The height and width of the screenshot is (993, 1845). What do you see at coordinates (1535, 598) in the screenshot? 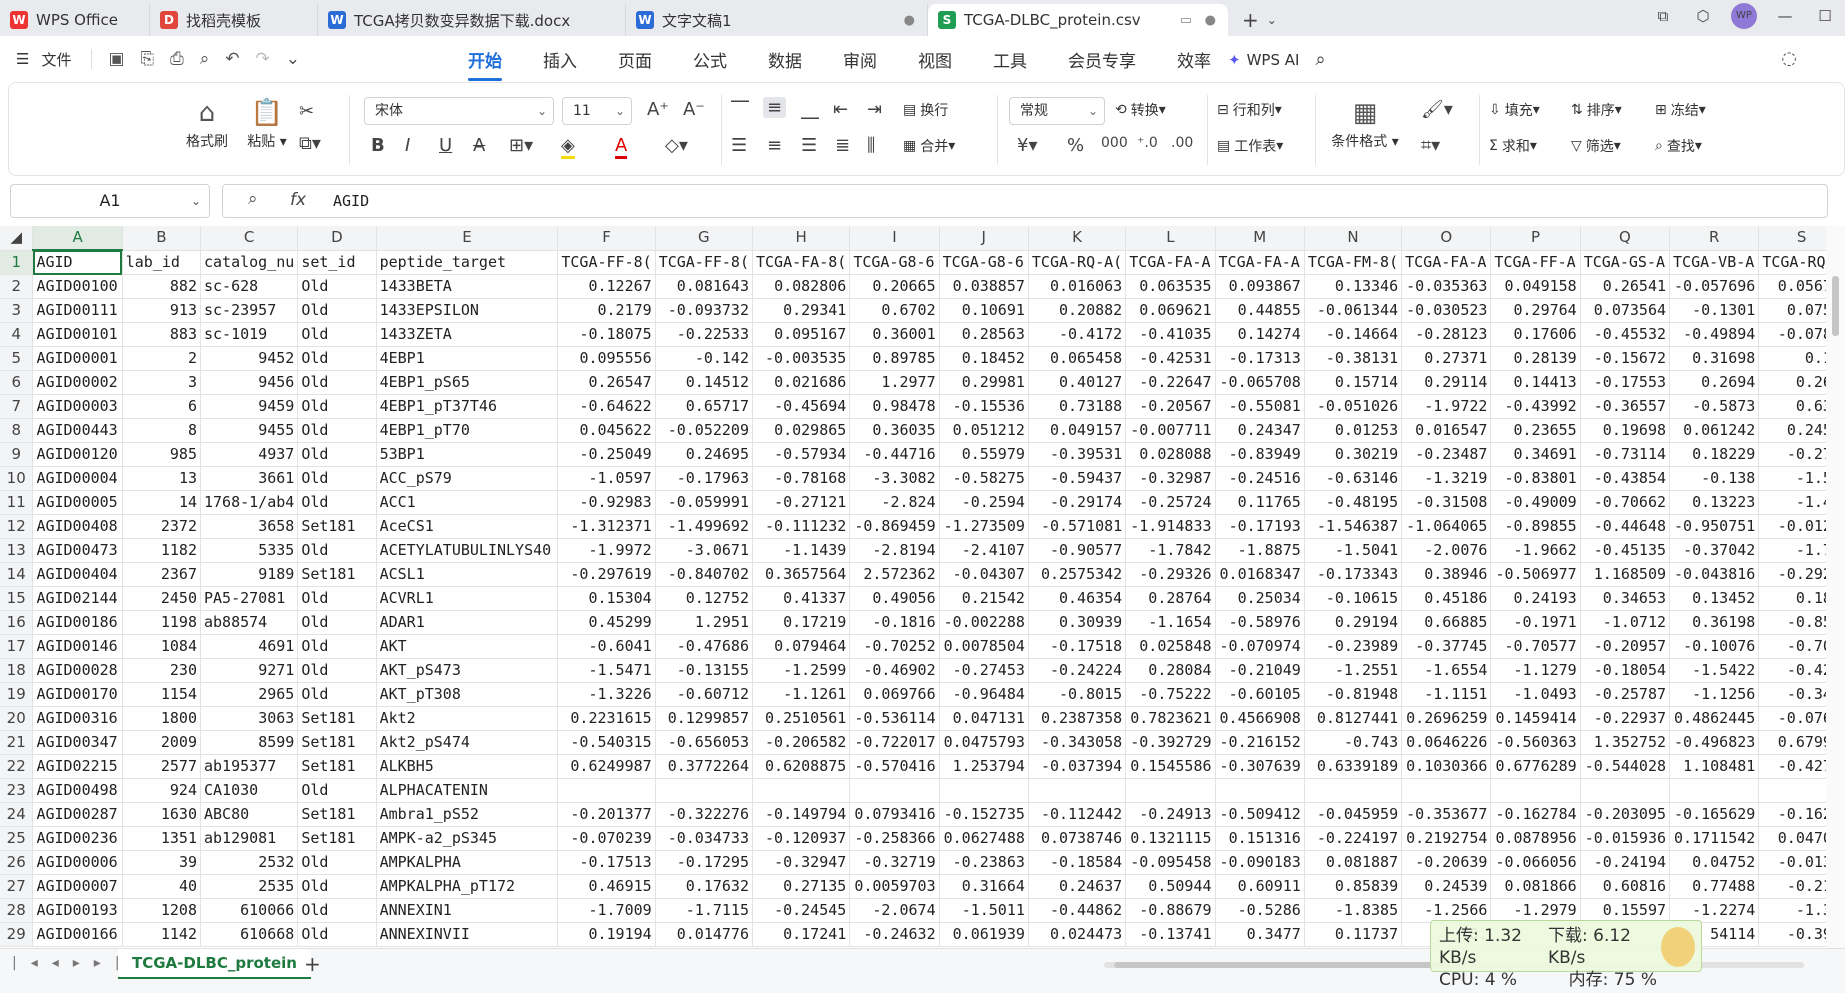
I see `cell: 0.24193` at bounding box center [1535, 598].